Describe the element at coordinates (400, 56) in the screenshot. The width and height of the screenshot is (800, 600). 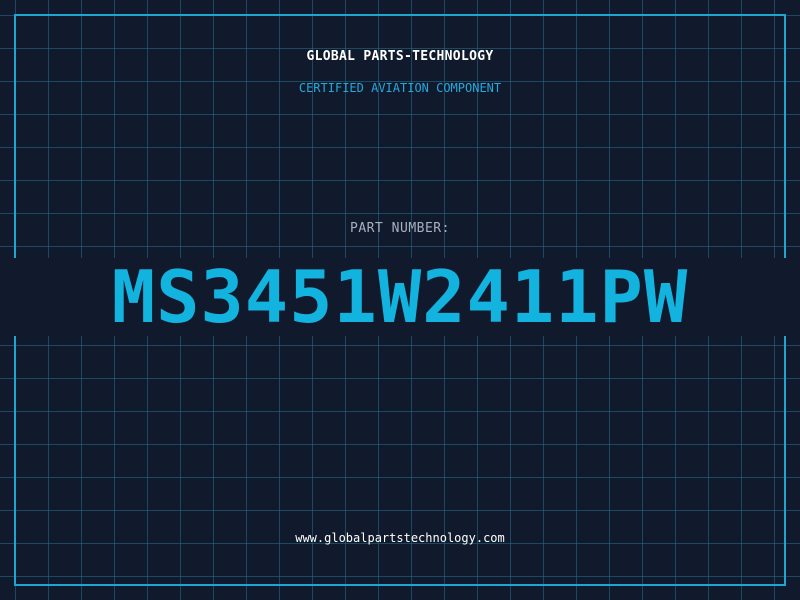
I see `brand-name: GLOBAL PARTS-TECHNOLOGY` at that location.